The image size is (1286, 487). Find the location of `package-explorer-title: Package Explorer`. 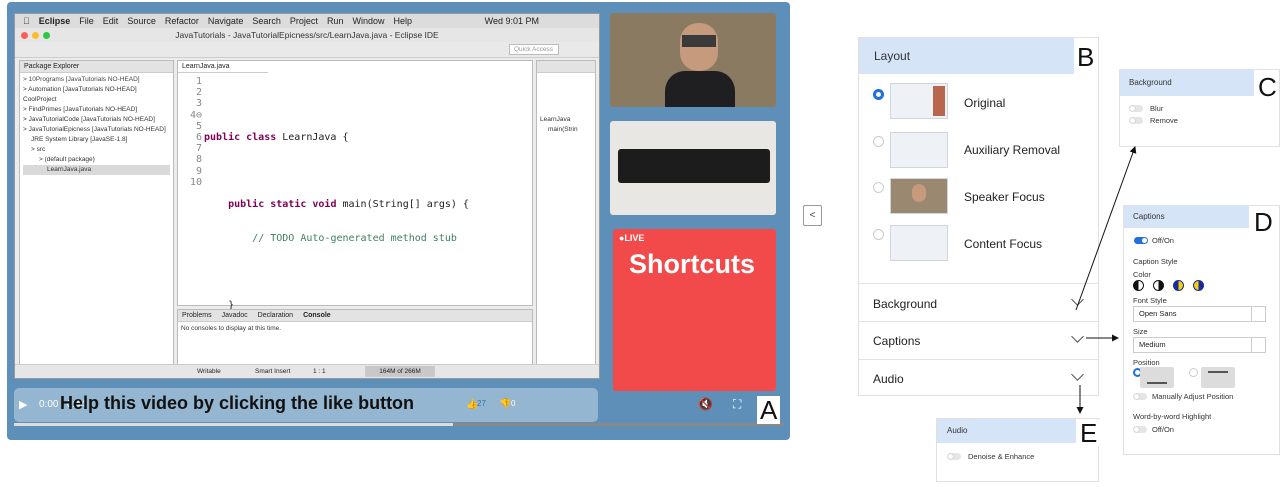

package-explorer-title: Package Explorer is located at coordinates (96, 67).